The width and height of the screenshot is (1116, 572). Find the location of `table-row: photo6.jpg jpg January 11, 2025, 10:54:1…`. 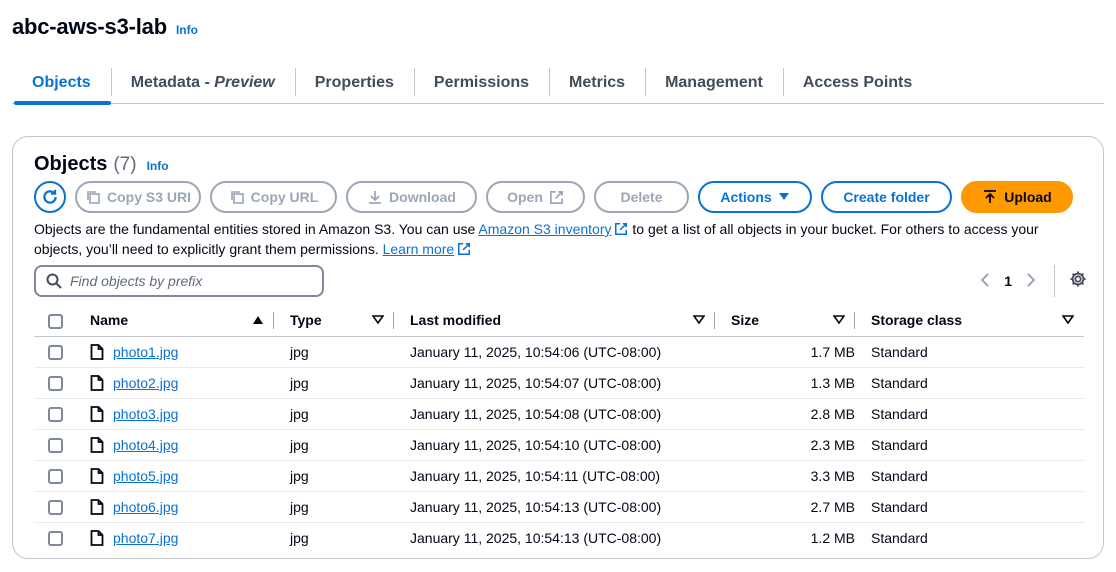

table-row: photo6.jpg jpg January 11, 2025, 10:54:1… is located at coordinates (559, 507).